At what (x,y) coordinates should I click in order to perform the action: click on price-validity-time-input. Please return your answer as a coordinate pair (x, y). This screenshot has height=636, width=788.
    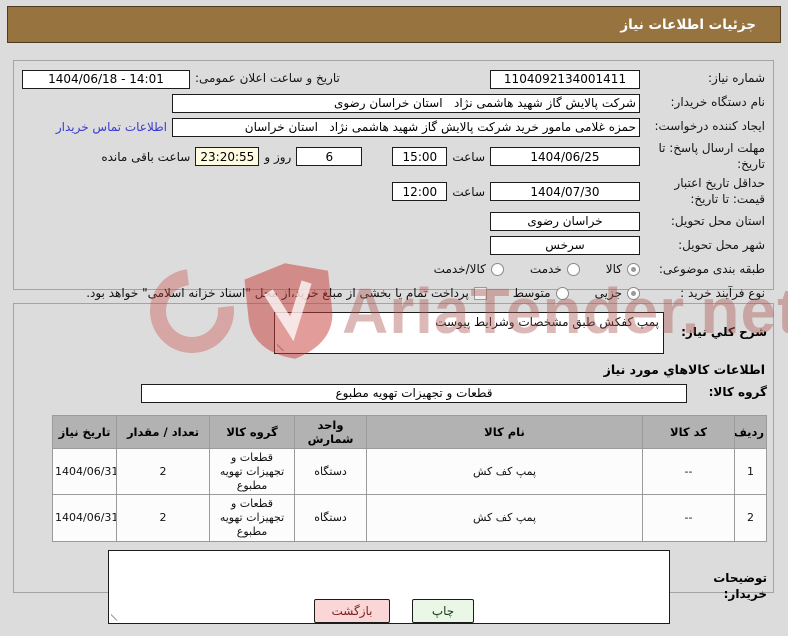
    Looking at the image, I should click on (420, 192).